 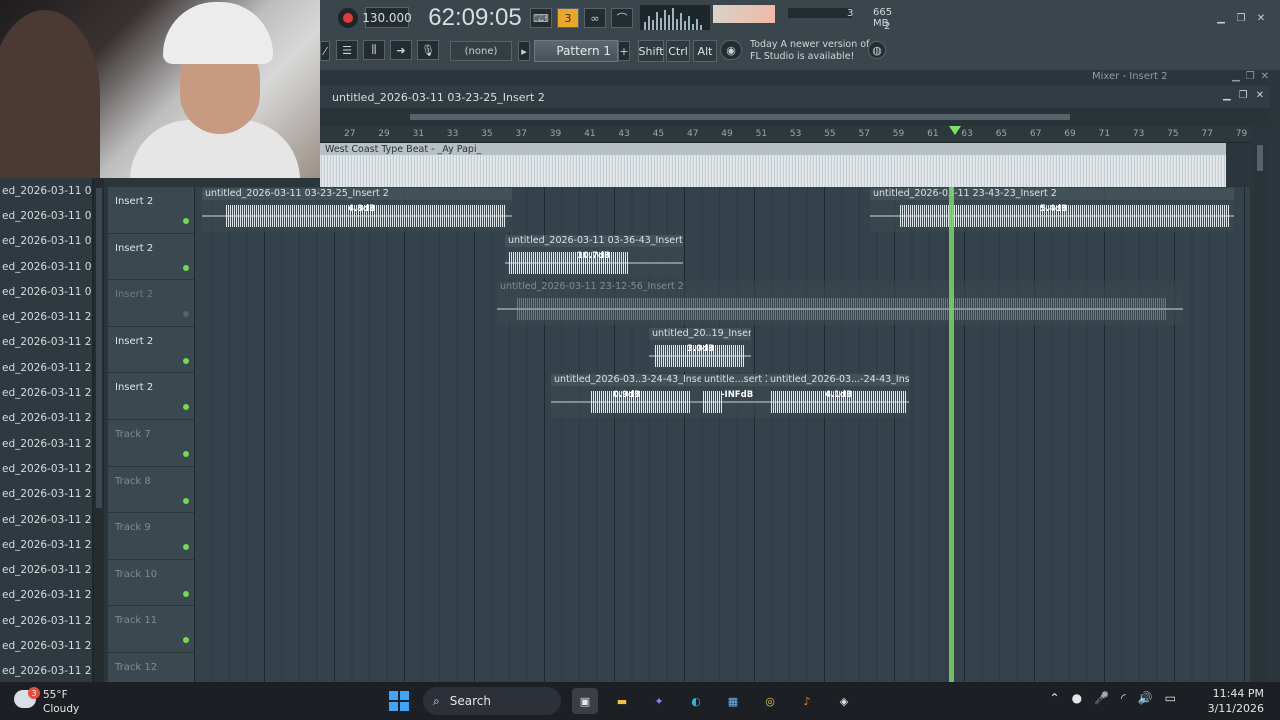 I want to click on copilot-icon: ✦, so click(x=659, y=701).